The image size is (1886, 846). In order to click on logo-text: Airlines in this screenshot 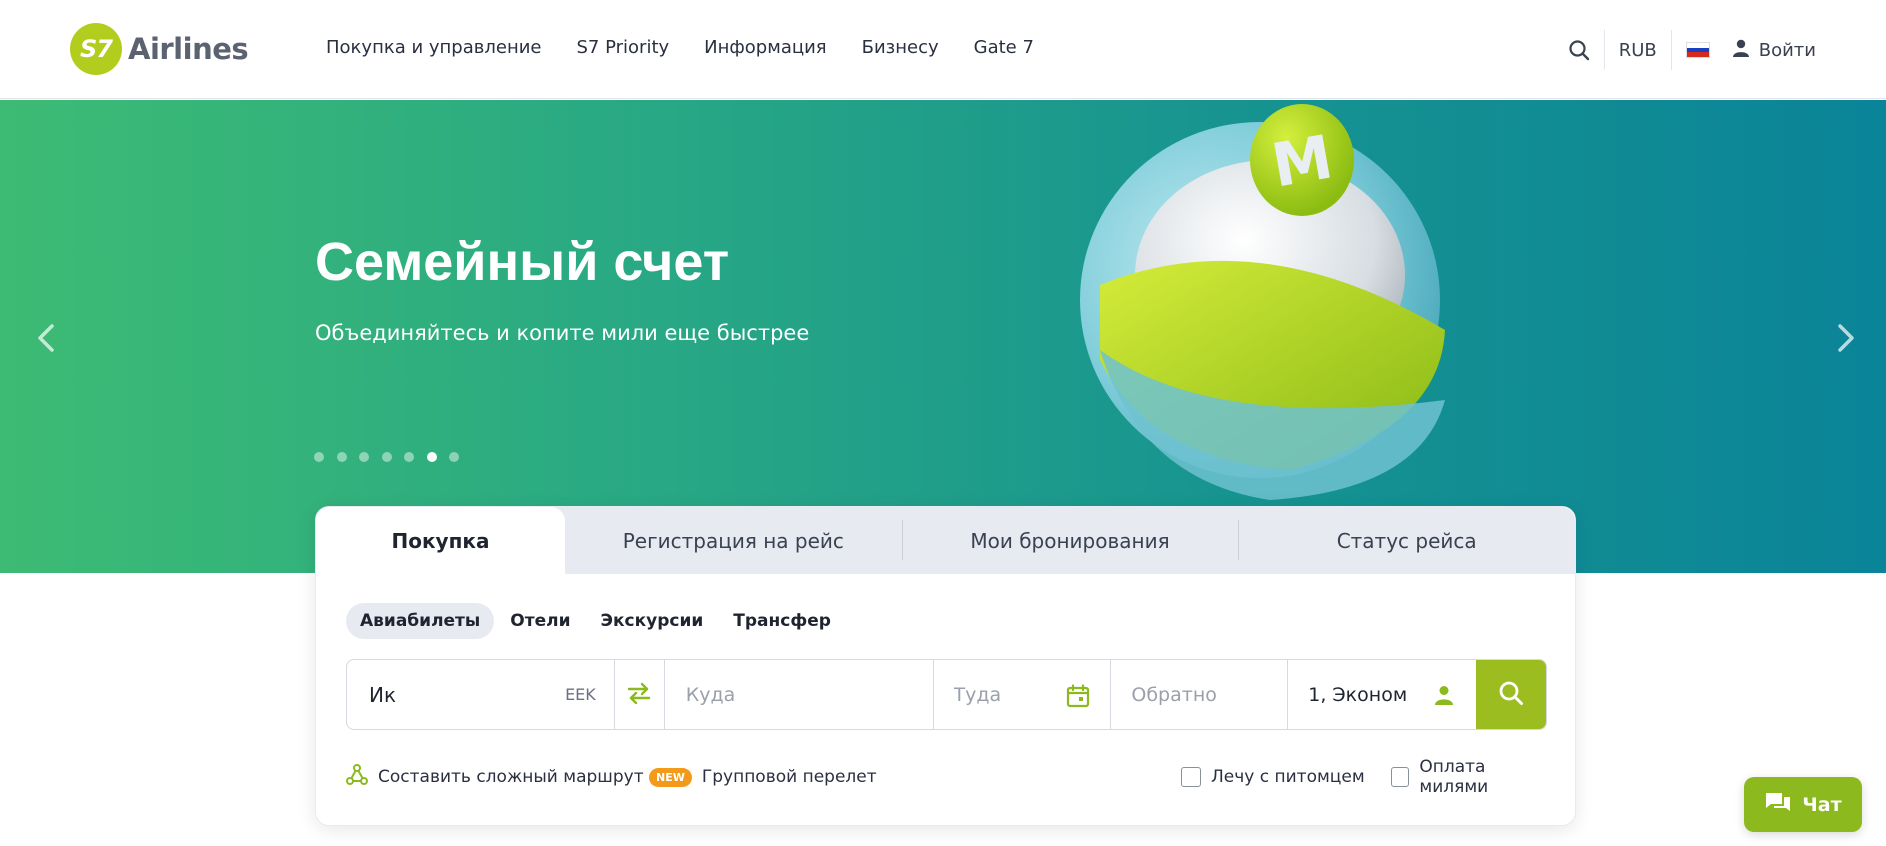, I will do `click(188, 49)`.